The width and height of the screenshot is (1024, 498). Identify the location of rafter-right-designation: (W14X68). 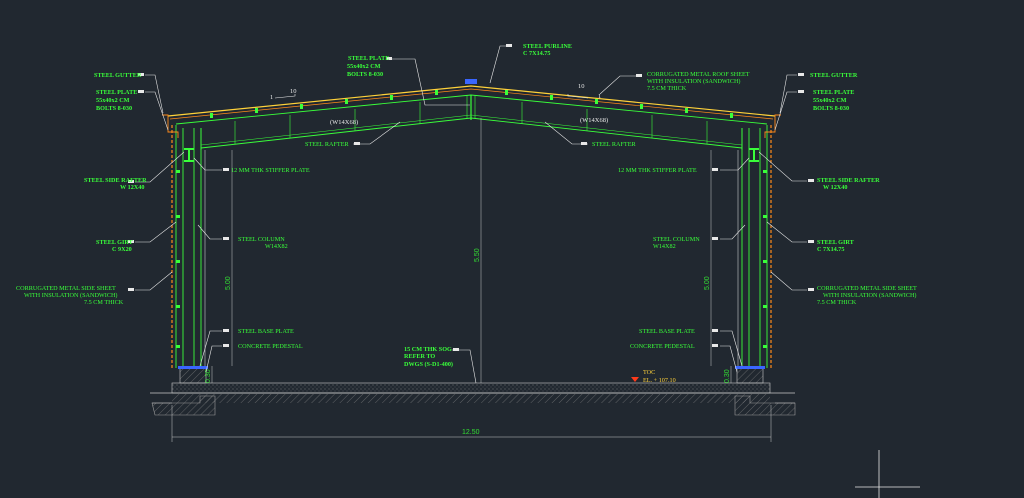
(594, 120).